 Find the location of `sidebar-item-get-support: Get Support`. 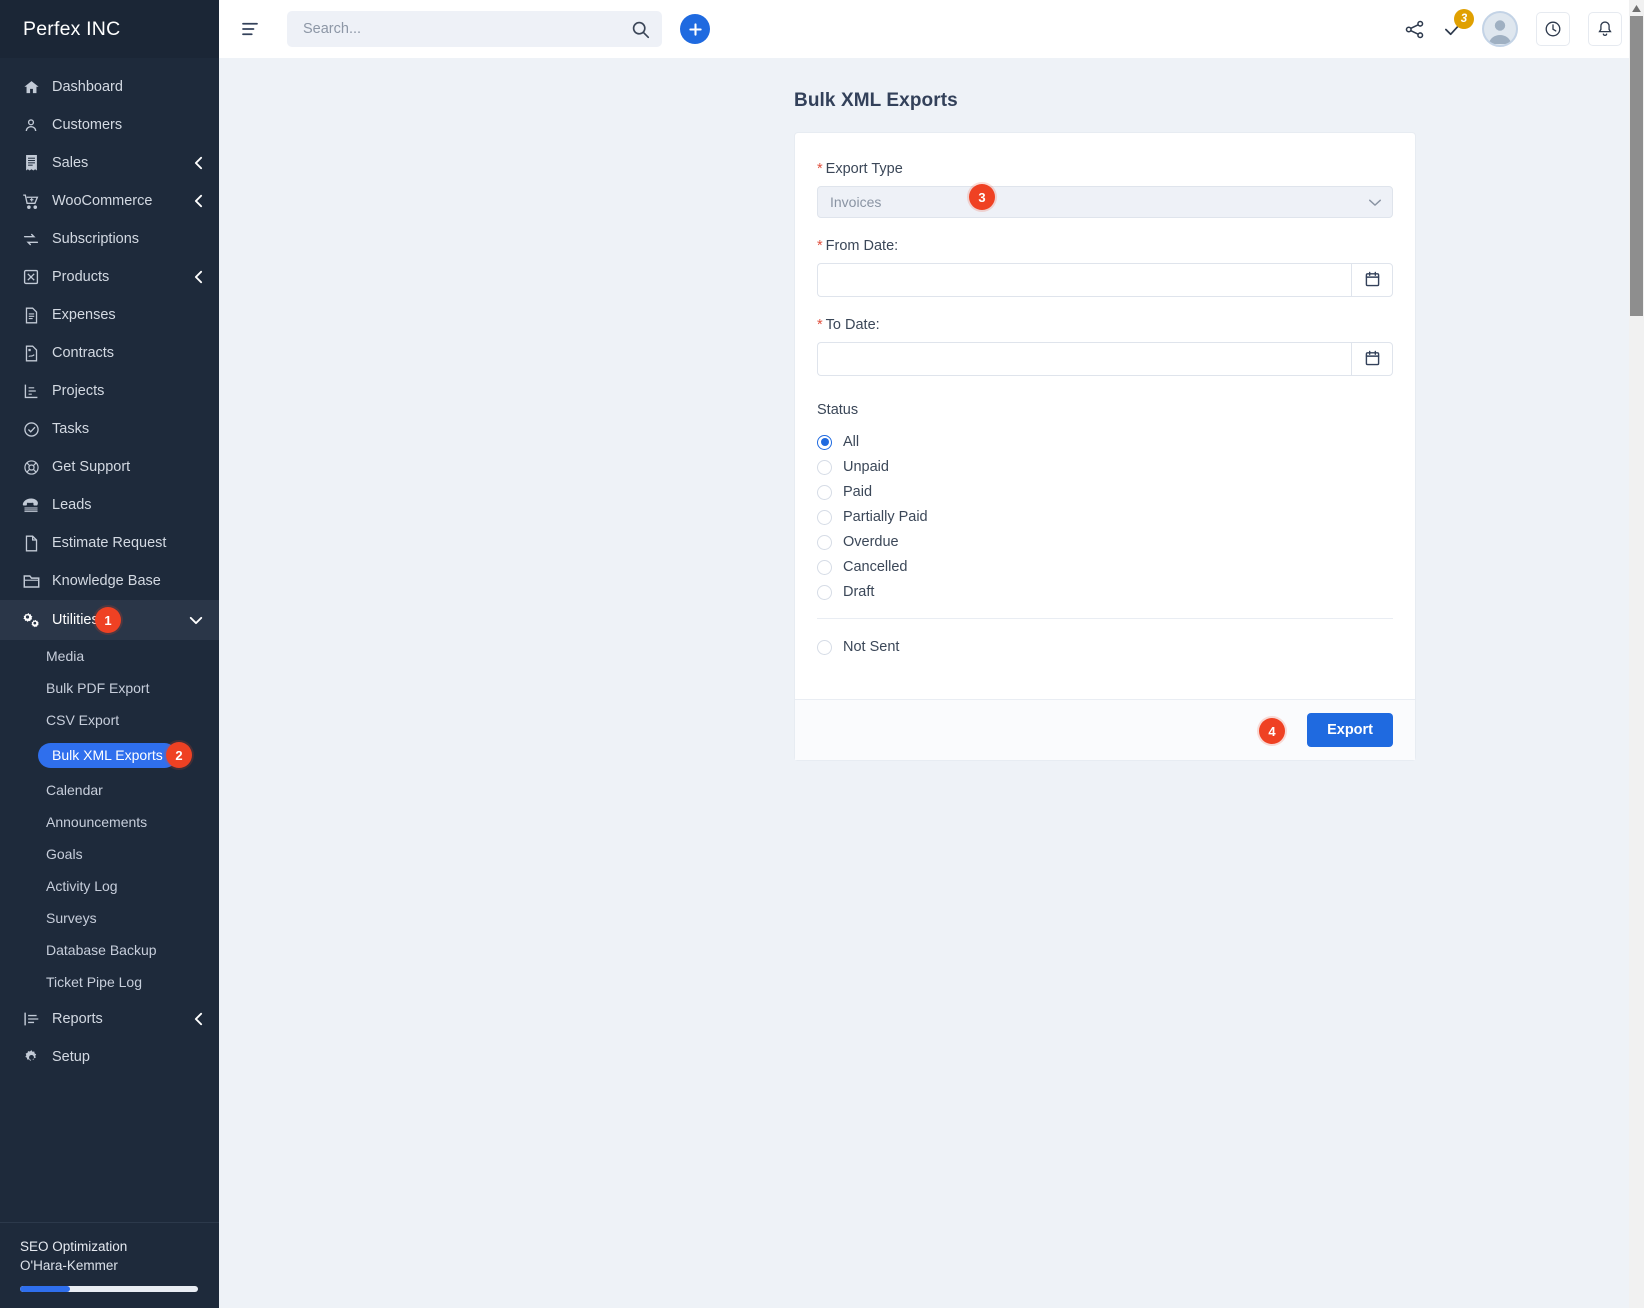

sidebar-item-get-support: Get Support is located at coordinates (109, 467).